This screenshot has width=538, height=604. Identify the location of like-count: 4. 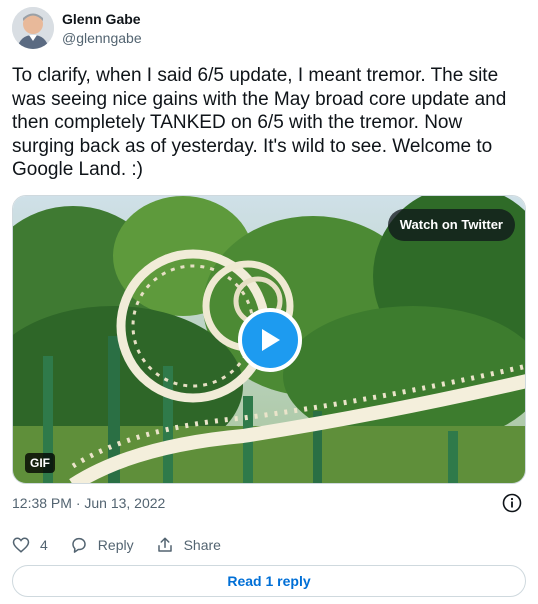
(44, 545).